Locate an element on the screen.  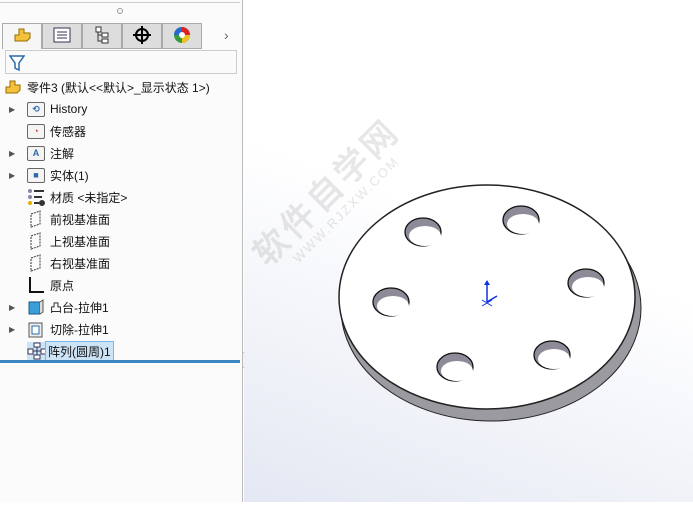
tree-item-label: 上视基准面 is located at coordinates (80, 241).